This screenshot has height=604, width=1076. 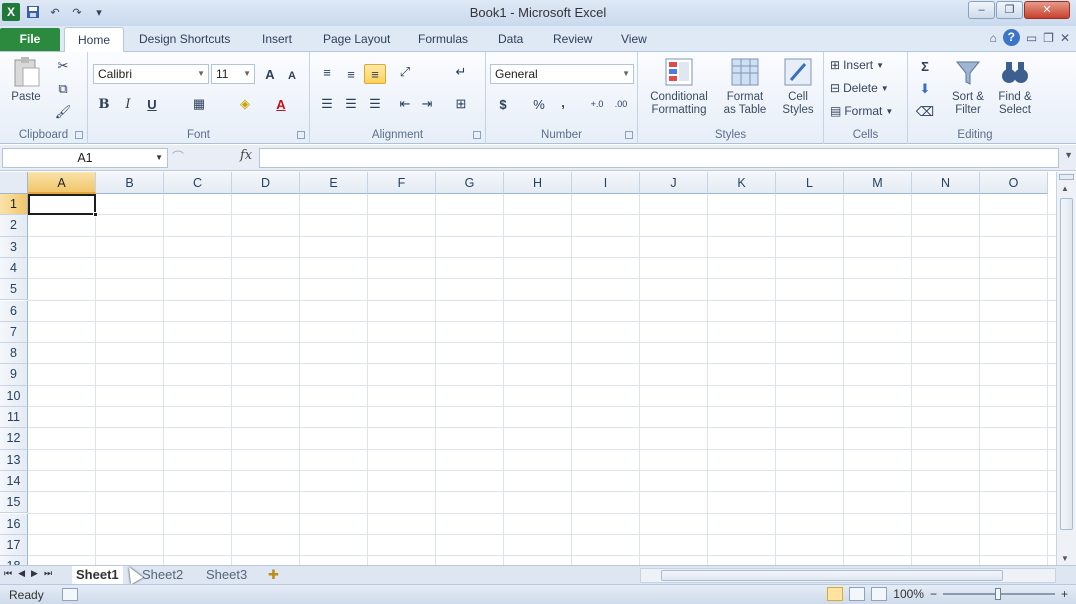 I want to click on row-header-18: 18, so click(x=14, y=560).